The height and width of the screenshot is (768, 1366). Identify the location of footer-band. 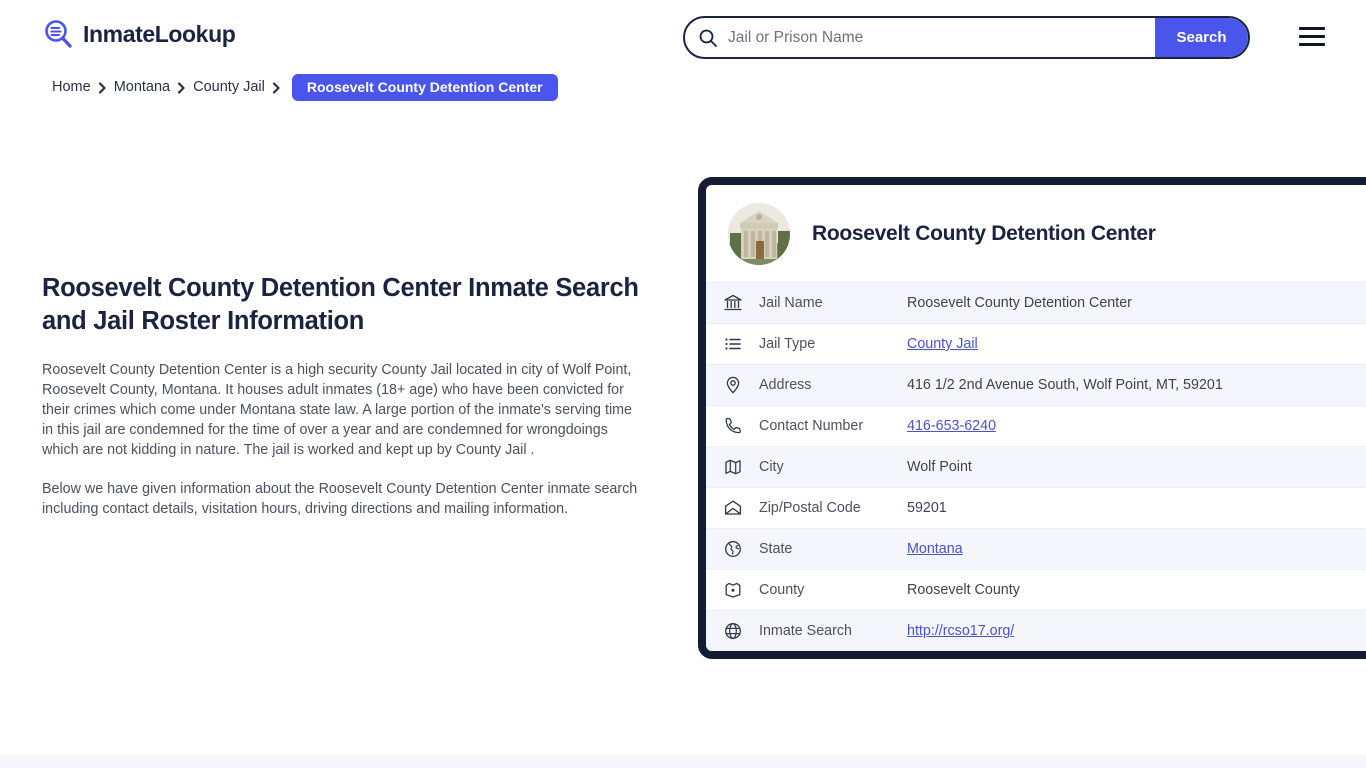
(683, 761).